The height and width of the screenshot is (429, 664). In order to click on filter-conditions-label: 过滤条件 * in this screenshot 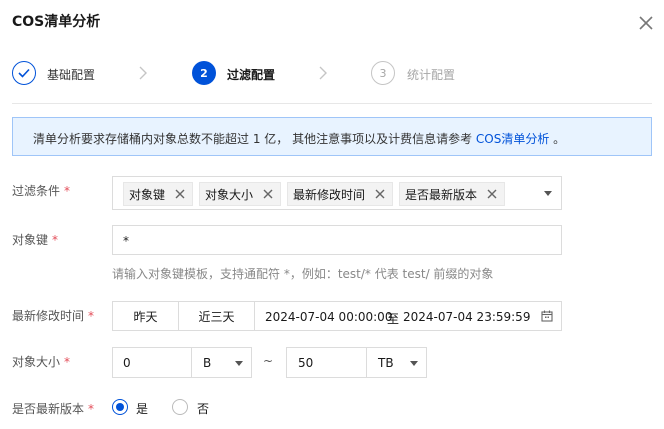, I will do `click(41, 190)`.